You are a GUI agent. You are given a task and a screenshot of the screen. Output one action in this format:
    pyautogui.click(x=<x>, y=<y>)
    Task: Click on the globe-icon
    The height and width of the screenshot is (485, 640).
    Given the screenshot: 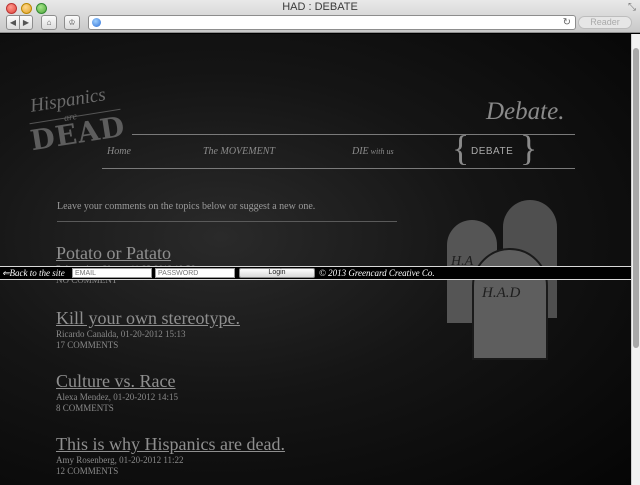 What is the action you would take?
    pyautogui.click(x=96, y=22)
    